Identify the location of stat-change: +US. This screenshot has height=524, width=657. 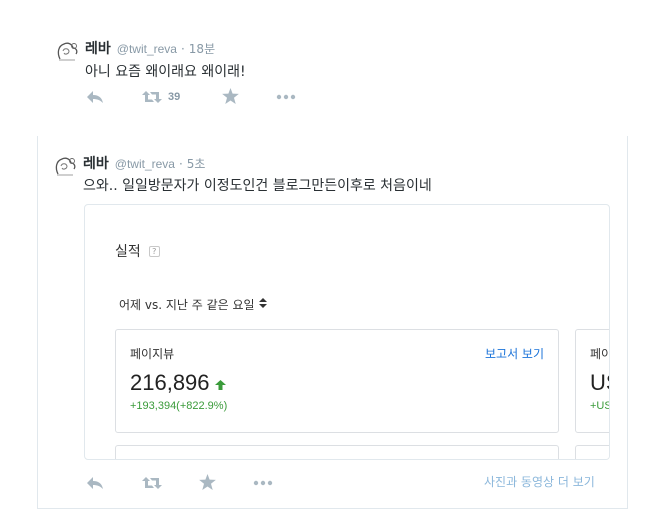
(600, 406).